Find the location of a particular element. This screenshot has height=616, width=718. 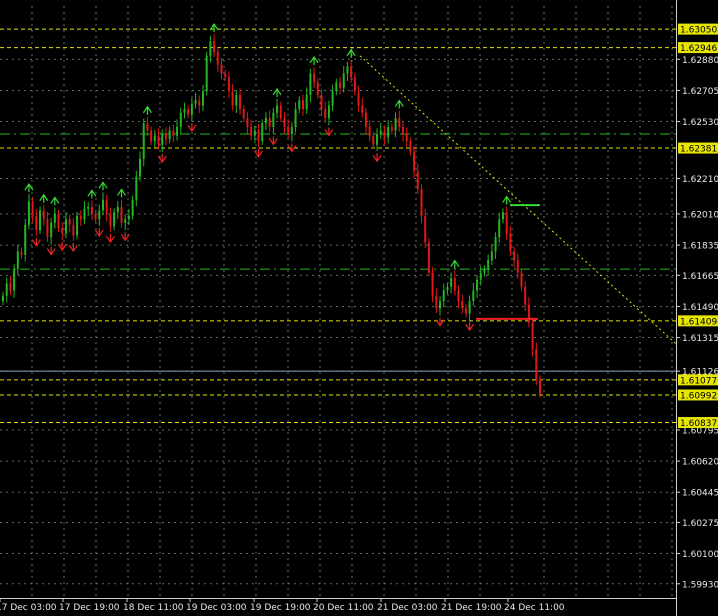

level-badge-label: 1.61409 is located at coordinates (698, 322).